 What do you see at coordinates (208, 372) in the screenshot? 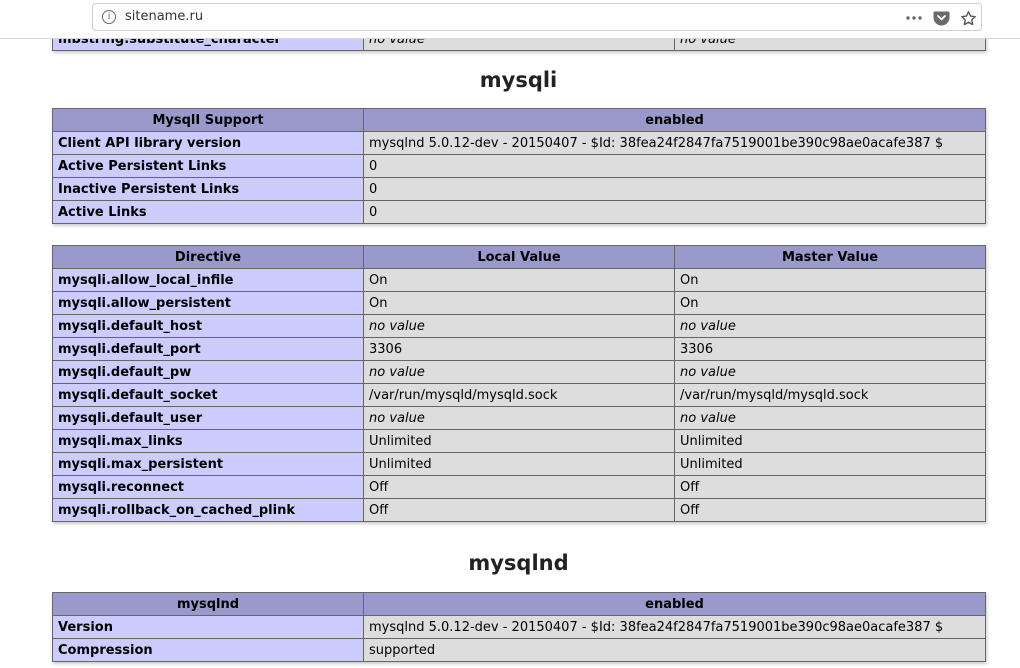
I see `directive-name: mysqli.default_pw` at bounding box center [208, 372].